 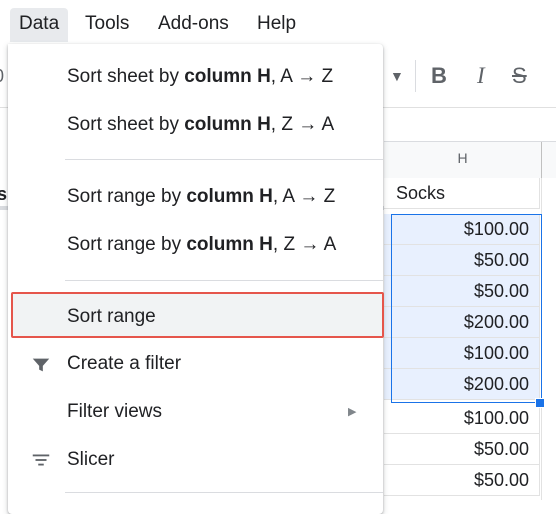 I want to click on menu-item-label: Sort range by column H, Z → A, so click(x=202, y=244).